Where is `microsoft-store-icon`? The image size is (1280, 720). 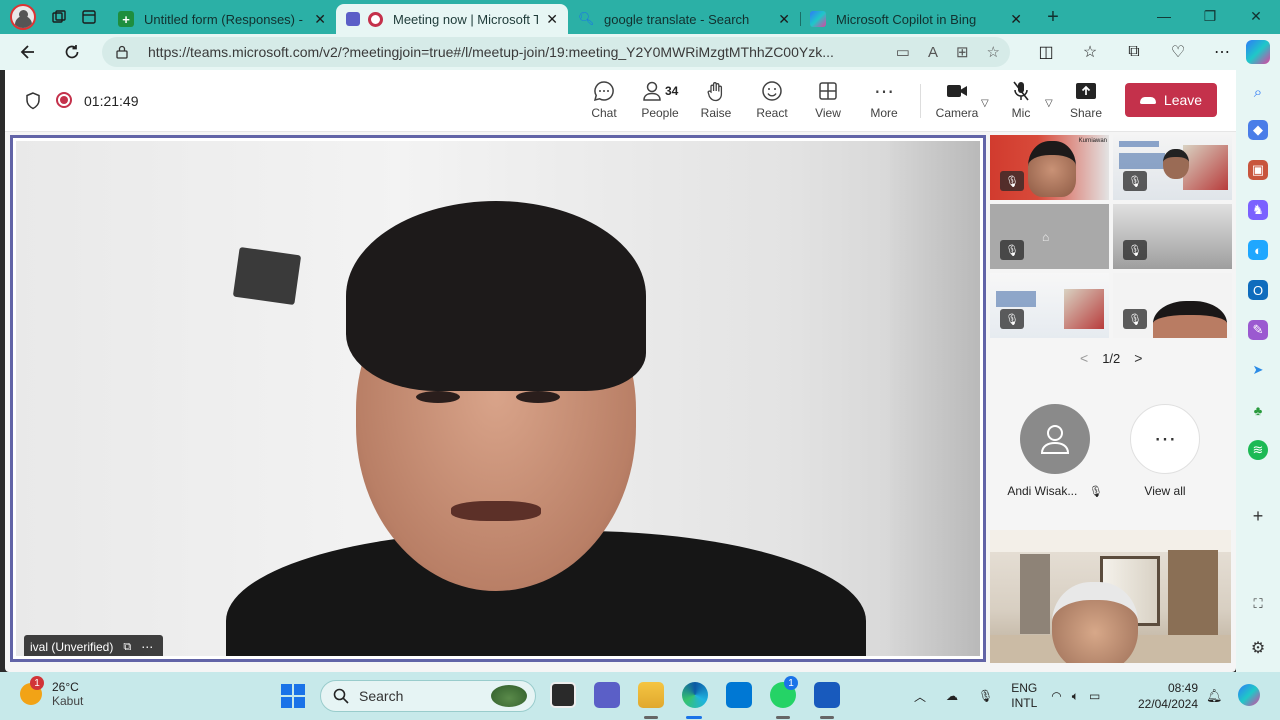 microsoft-store-icon is located at coordinates (739, 695).